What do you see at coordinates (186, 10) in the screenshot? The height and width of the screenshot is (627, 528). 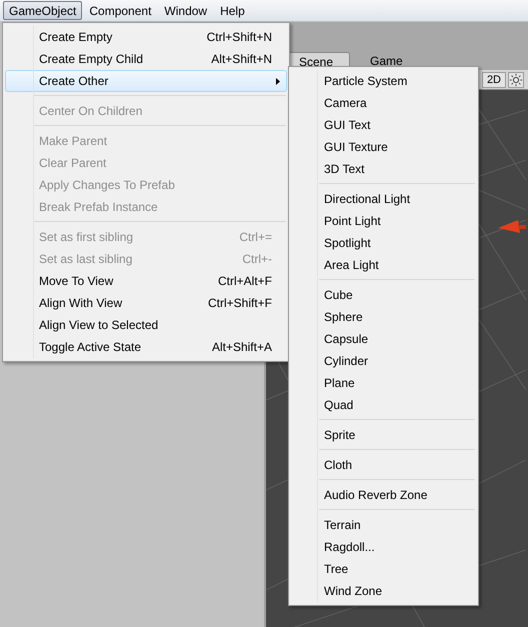 I see `menu-bar-item: Window` at bounding box center [186, 10].